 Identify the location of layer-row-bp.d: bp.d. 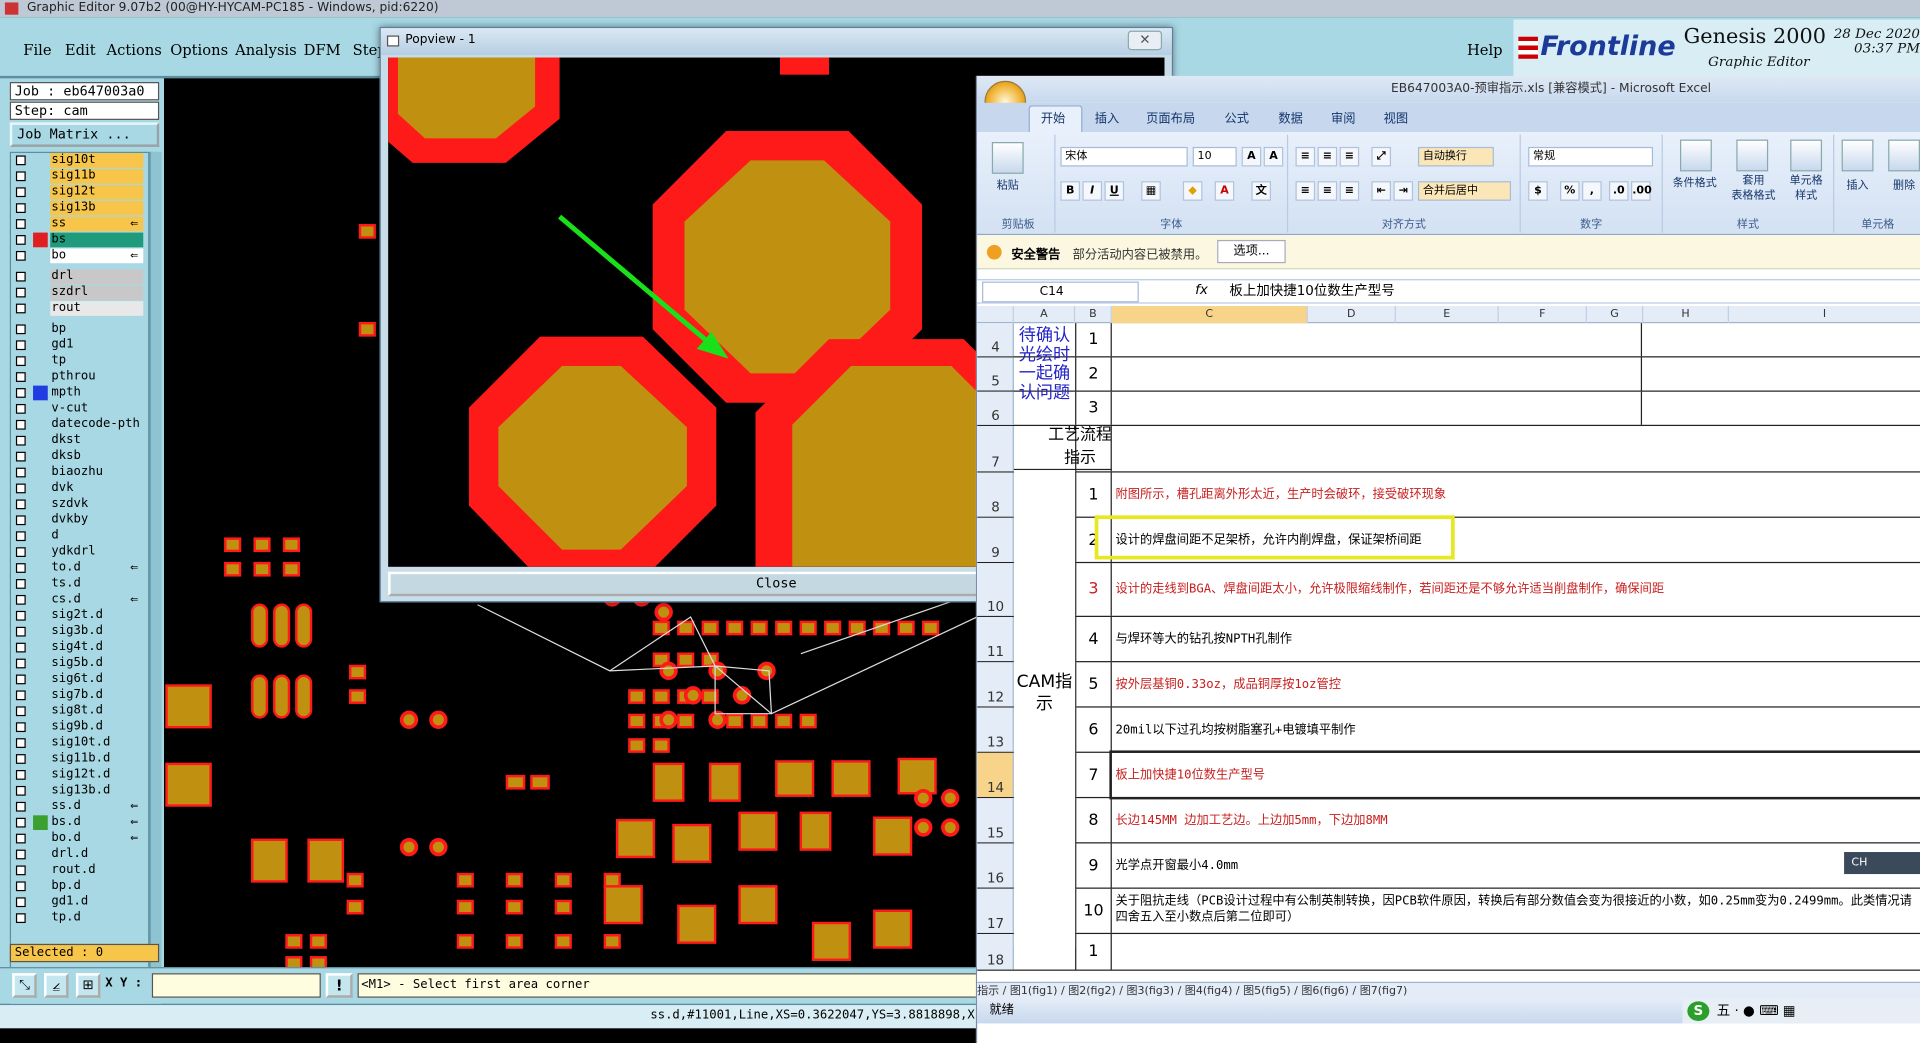
(79, 886).